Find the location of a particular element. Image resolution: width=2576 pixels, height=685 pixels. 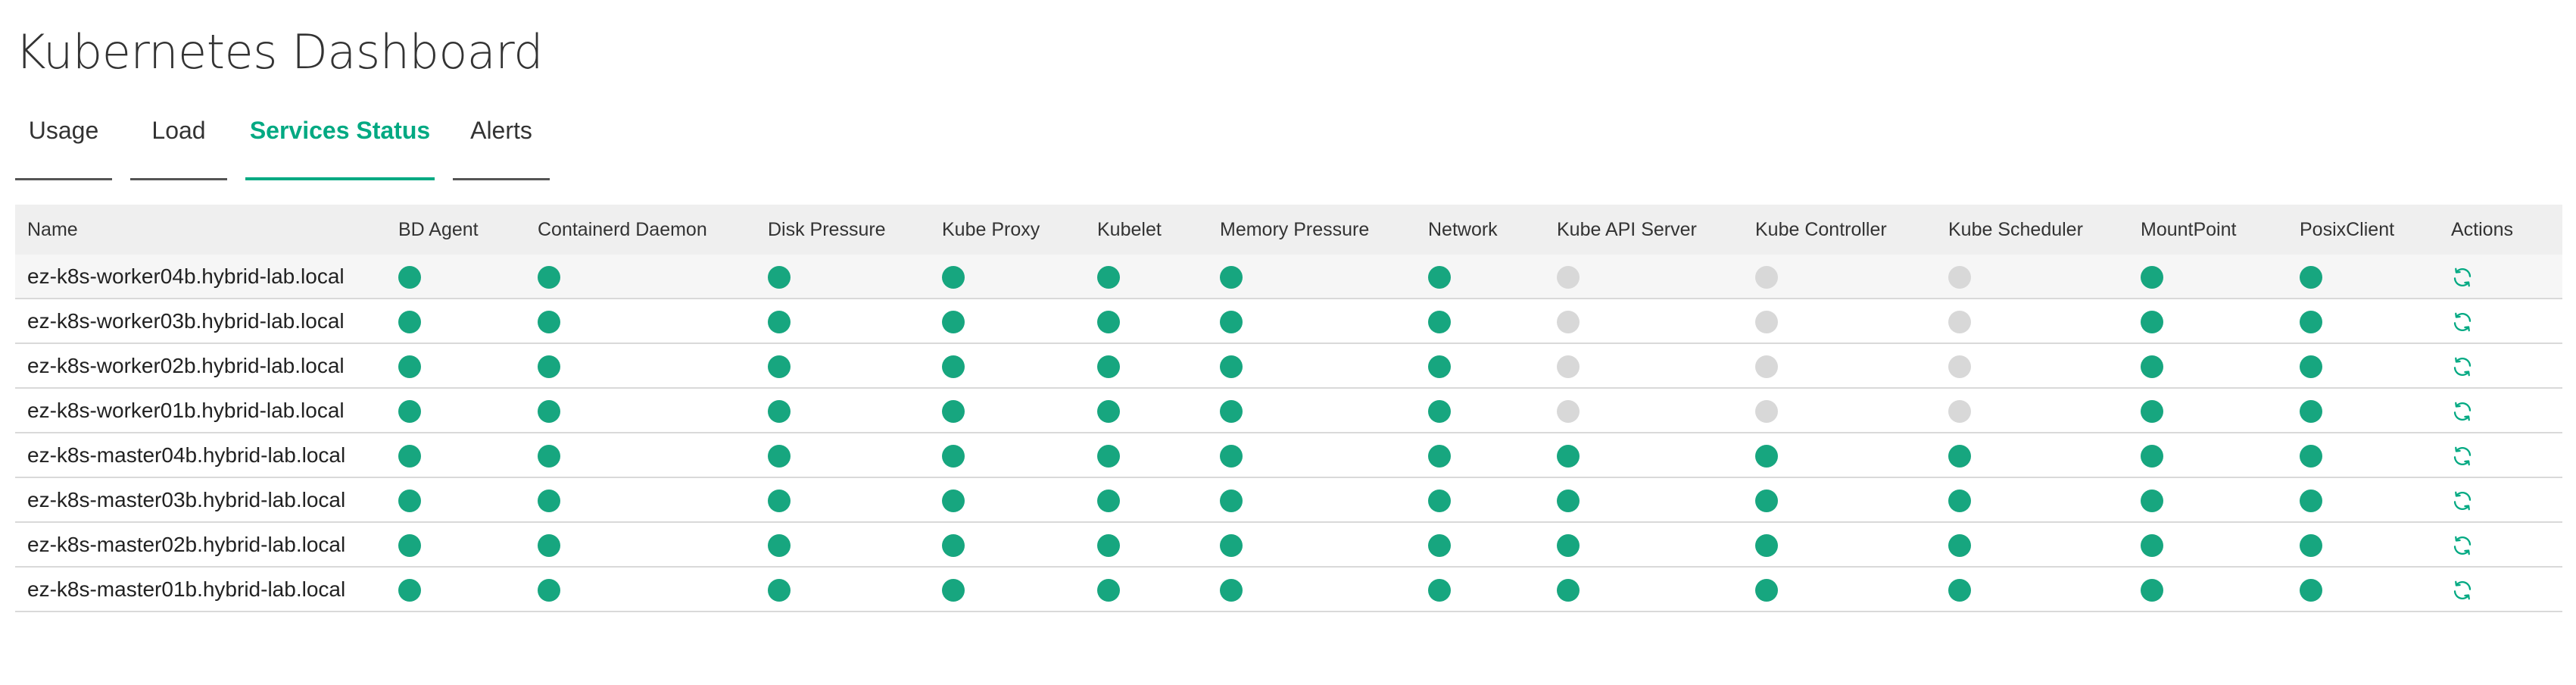

column-header-containerd-daemon: Containerd Daemon is located at coordinates (640, 230).